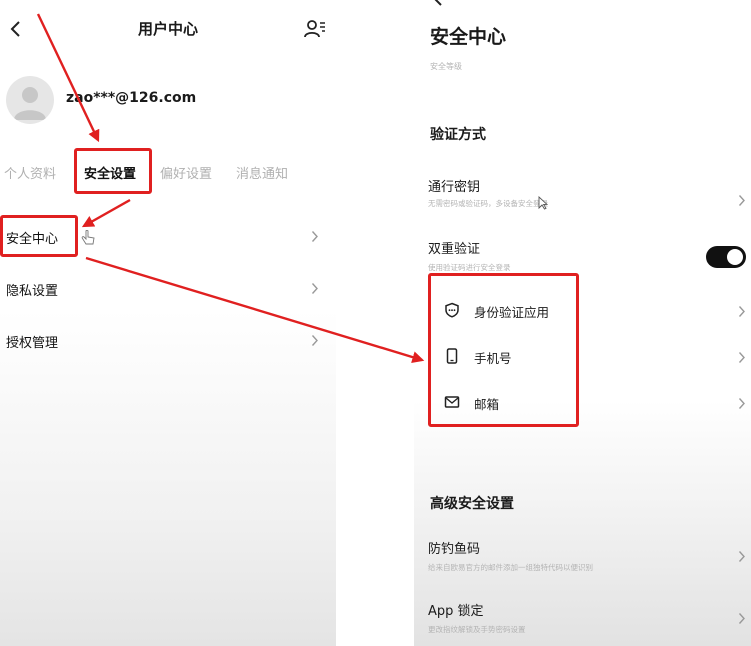 This screenshot has height=646, width=751. Describe the element at coordinates (168, 289) in the screenshot. I see `menu-item-privacy: 隐私设置` at that location.